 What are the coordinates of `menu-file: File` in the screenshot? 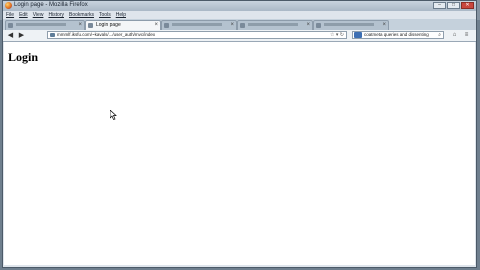 It's located at (10, 15).